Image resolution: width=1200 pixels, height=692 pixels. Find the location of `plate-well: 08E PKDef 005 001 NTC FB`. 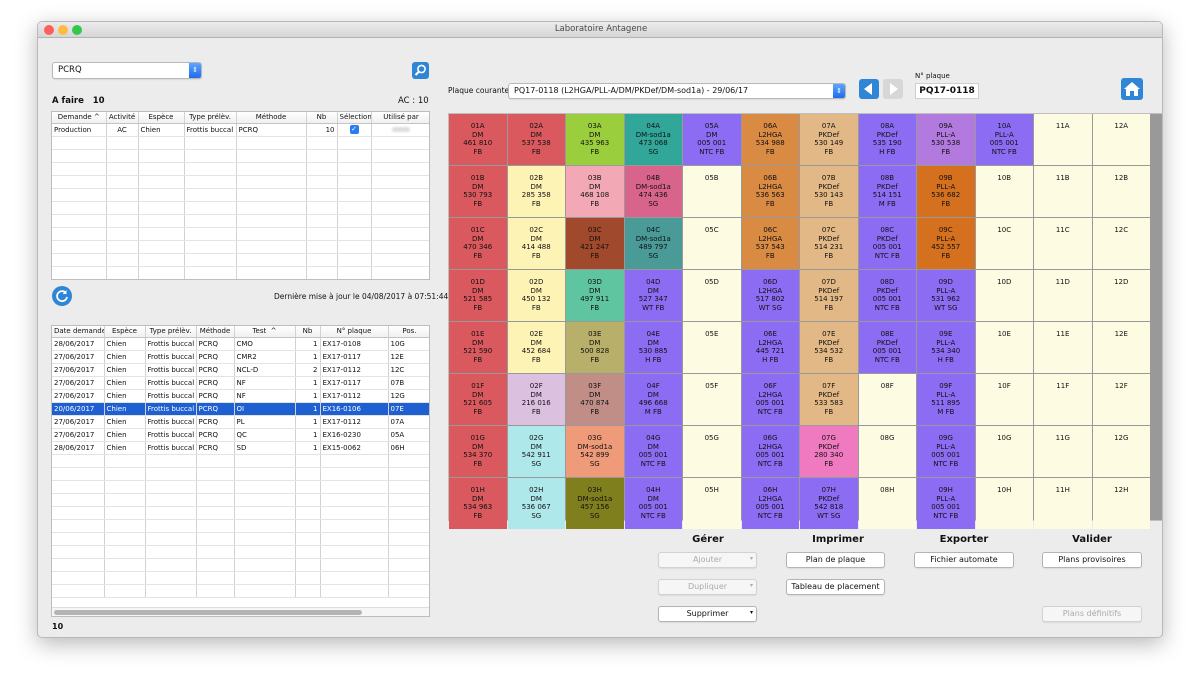

plate-well: 08E PKDef 005 001 NTC FB is located at coordinates (887, 347).